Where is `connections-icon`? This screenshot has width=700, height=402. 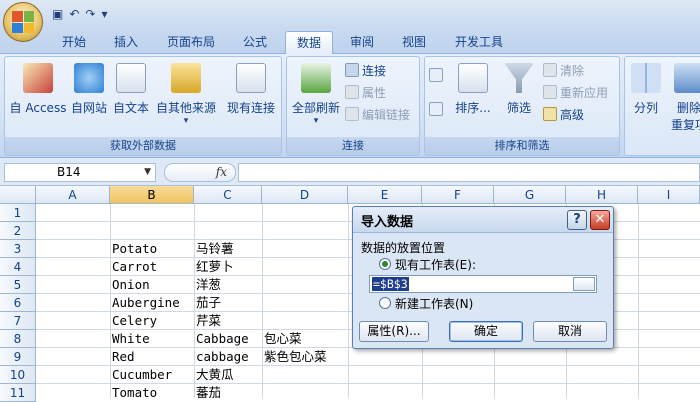 connections-icon is located at coordinates (251, 78).